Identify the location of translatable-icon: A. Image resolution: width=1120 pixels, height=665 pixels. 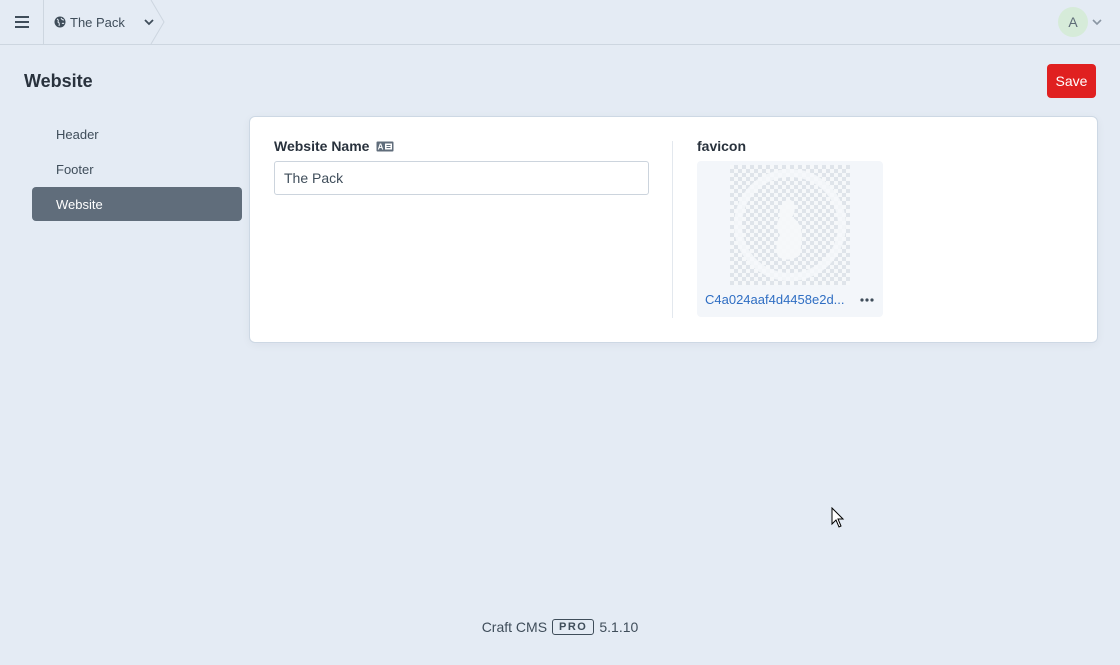
(385, 146).